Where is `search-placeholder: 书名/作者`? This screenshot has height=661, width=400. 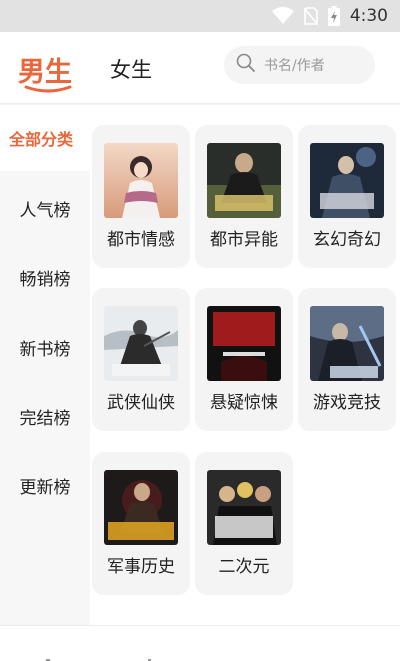
search-placeholder: 书名/作者 is located at coordinates (294, 66).